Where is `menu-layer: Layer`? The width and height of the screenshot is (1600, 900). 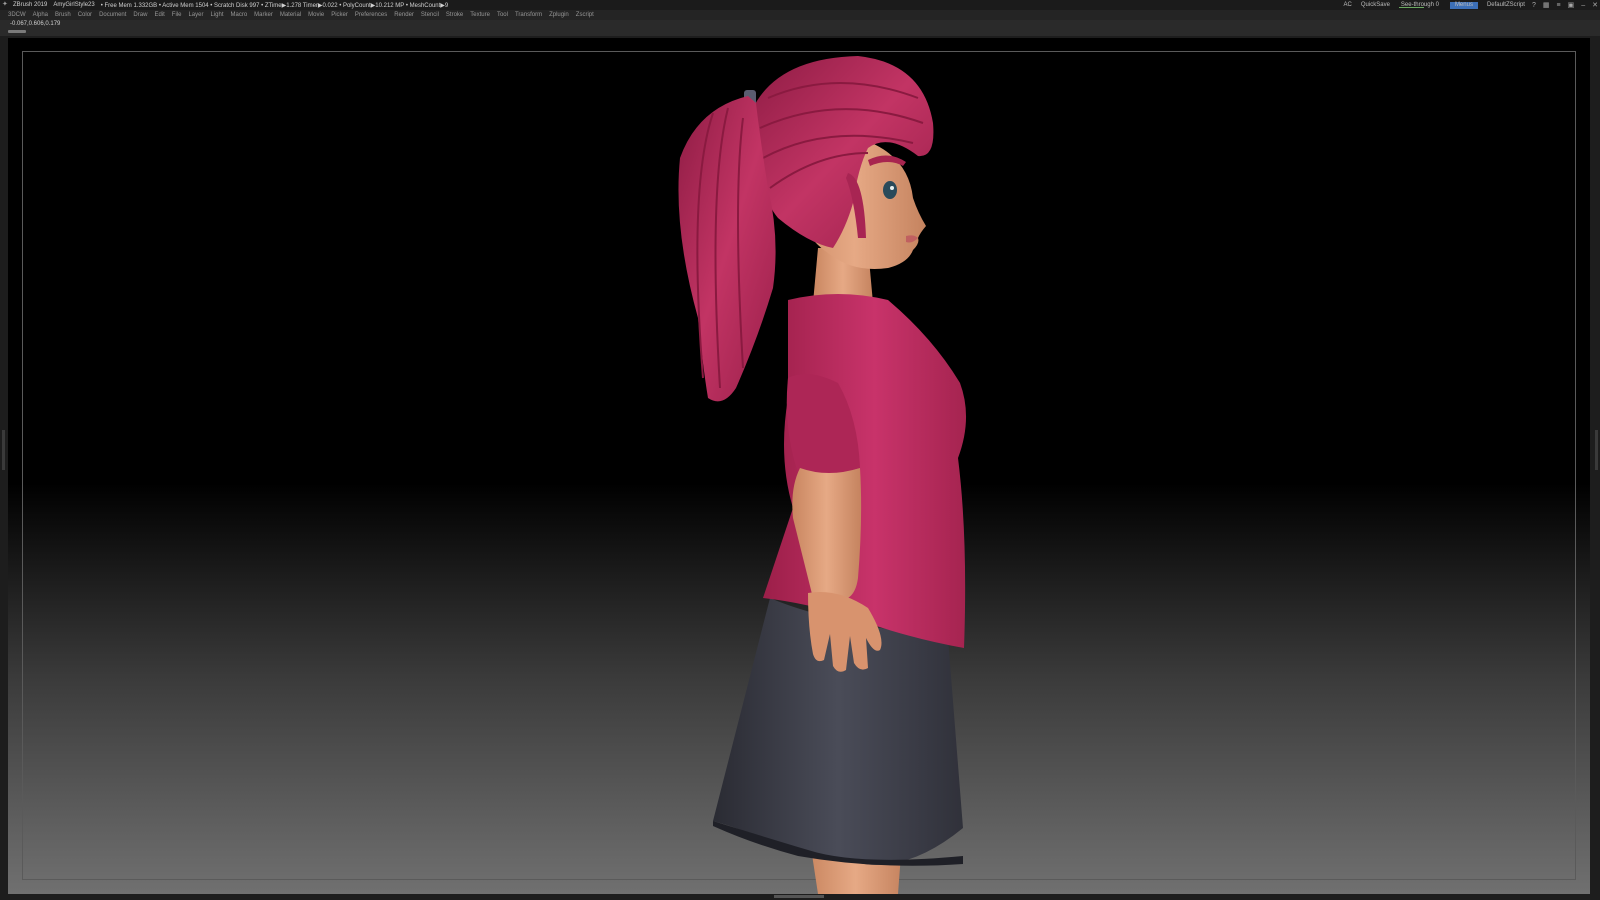
menu-layer: Layer is located at coordinates (195, 15).